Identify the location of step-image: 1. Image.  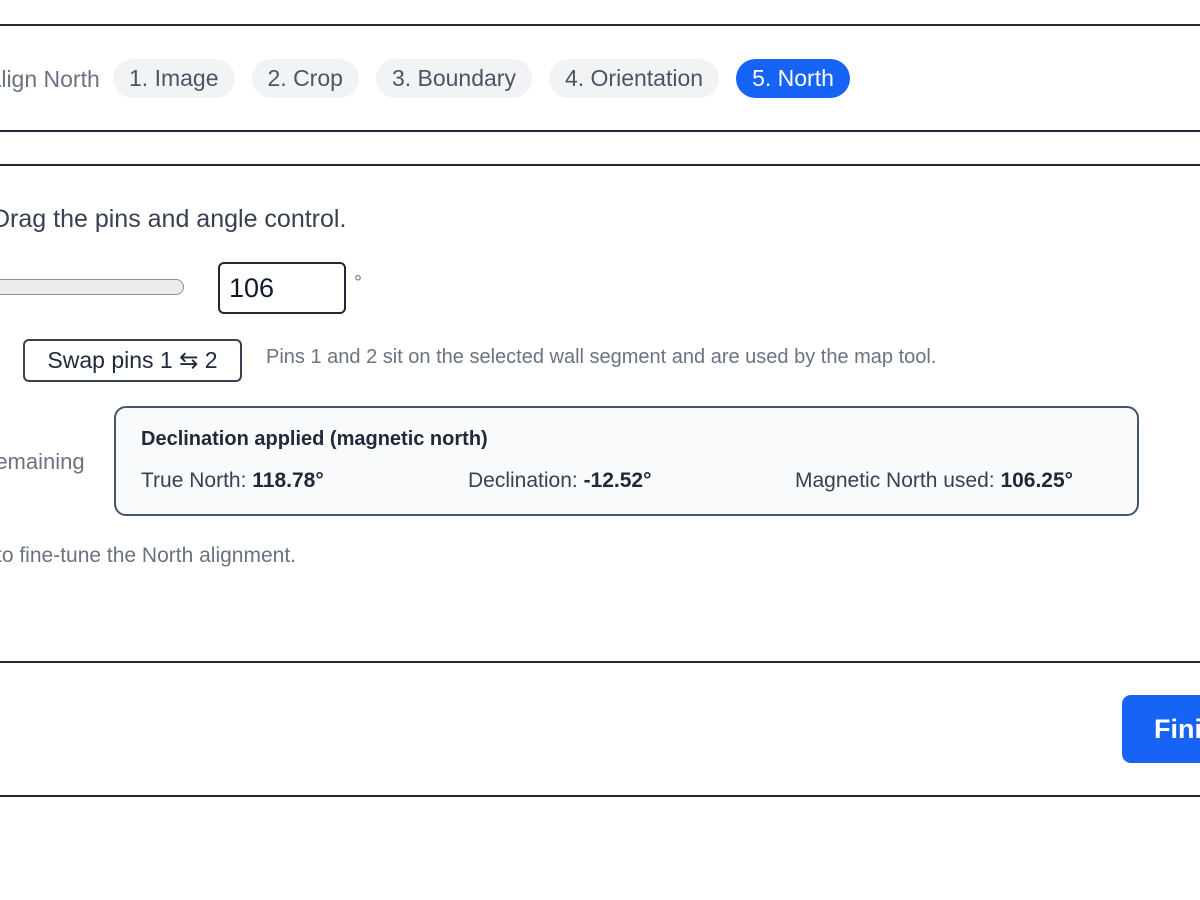
(174, 78).